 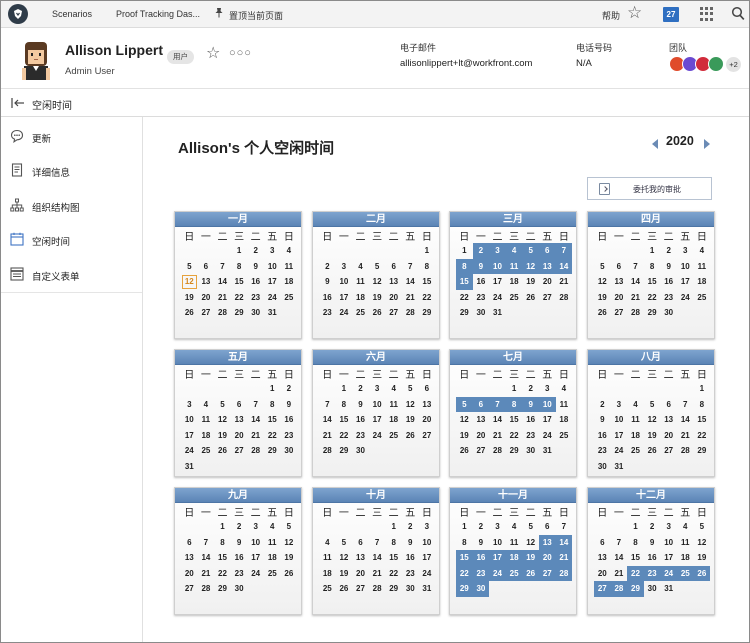 I want to click on sidebar-item-time-off: 空闲时间, so click(x=71, y=239).